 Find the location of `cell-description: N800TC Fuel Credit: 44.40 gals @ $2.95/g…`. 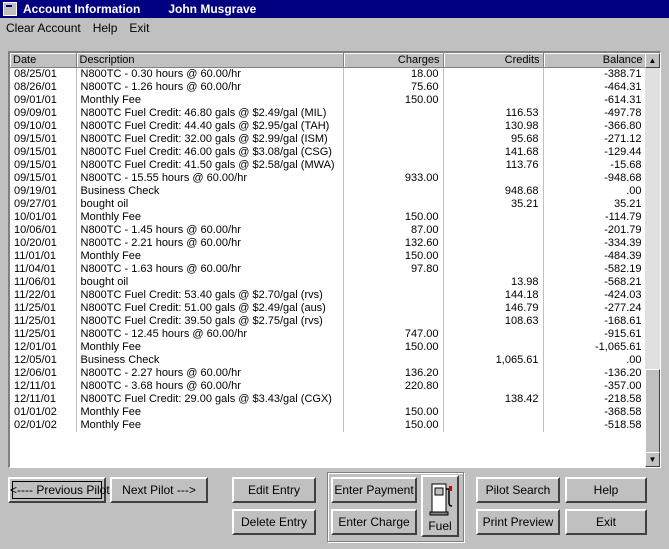

cell-description: N800TC Fuel Credit: 44.40 gals @ $2.95/g… is located at coordinates (210, 126).